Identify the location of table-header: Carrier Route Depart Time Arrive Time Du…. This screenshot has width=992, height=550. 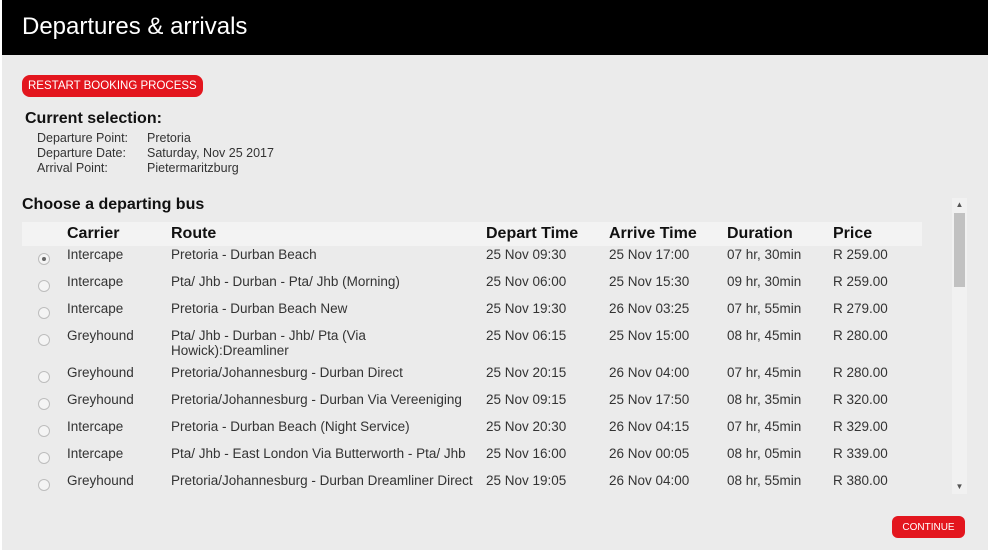
(472, 234).